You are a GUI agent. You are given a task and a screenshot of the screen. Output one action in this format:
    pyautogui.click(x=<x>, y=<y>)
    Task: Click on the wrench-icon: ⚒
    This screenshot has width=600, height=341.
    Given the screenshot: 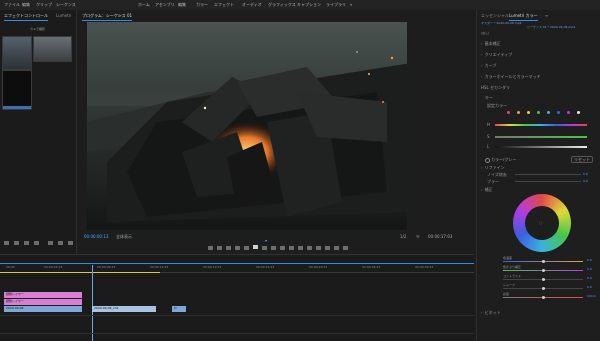 What is the action you would take?
    pyautogui.click(x=418, y=236)
    